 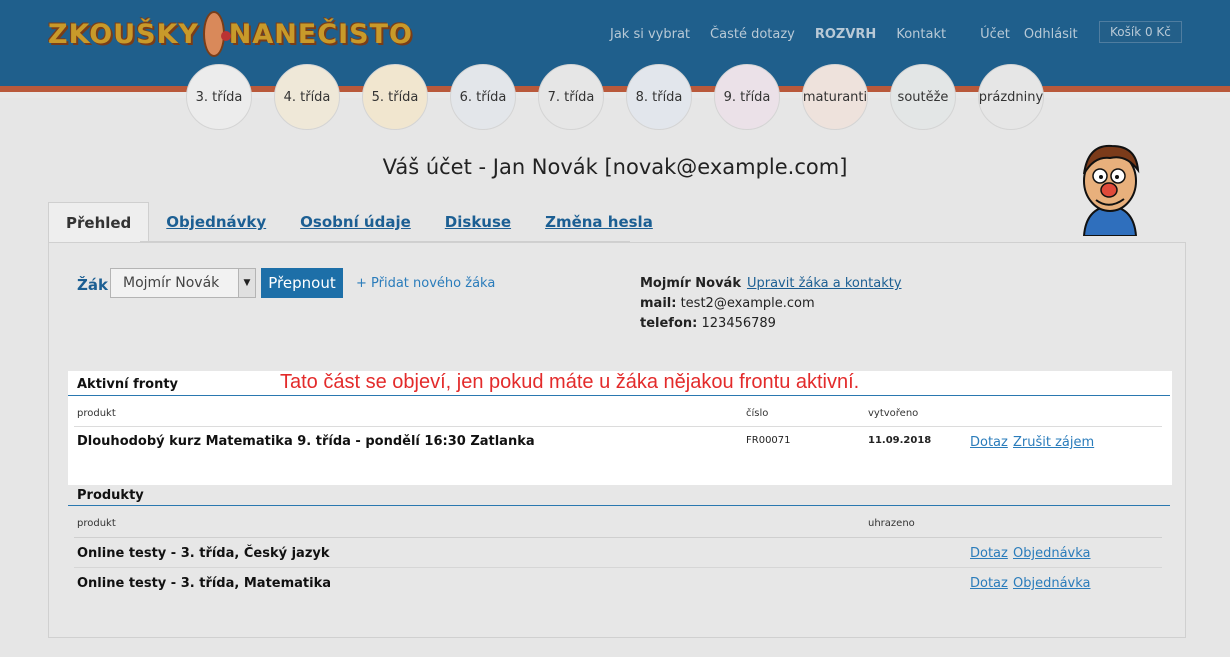 I want to click on products-col-product: produkt, so click(x=96, y=523).